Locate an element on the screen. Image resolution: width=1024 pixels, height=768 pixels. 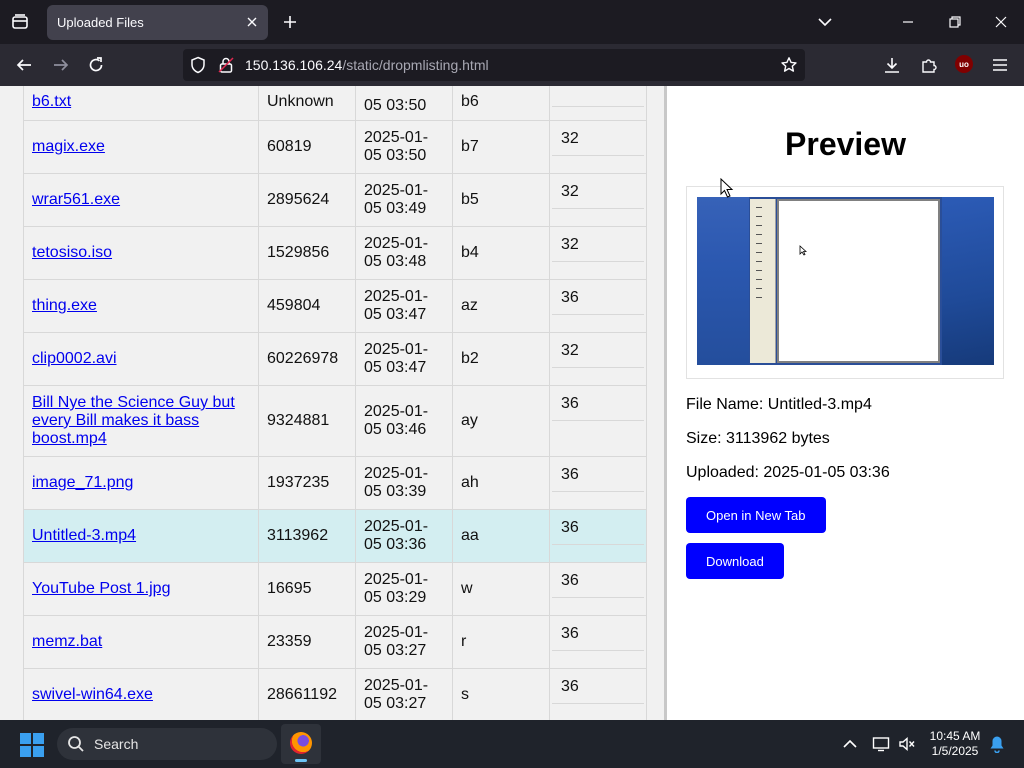
file-date-cell: 2025-01- 05 03:46 is located at coordinates (404, 421).